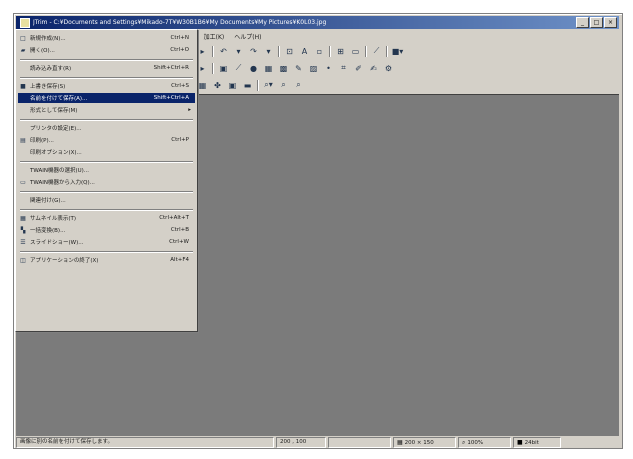 The height and width of the screenshot is (459, 633). Describe the element at coordinates (189, 110) in the screenshot. I see `submenu-arrow-icon: ▸` at that location.